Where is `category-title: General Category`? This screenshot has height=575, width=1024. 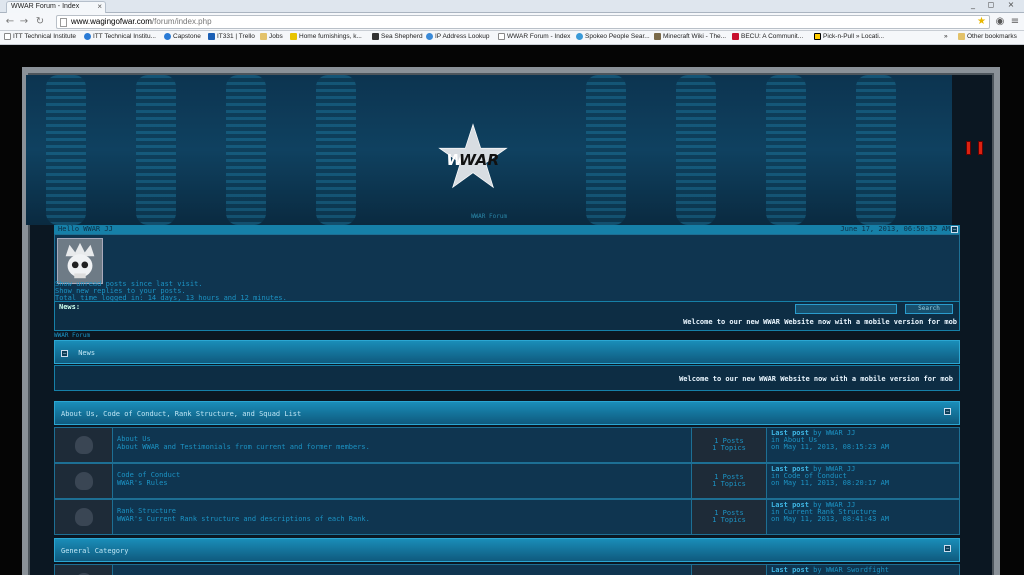
category-title: General Category is located at coordinates (94, 551).